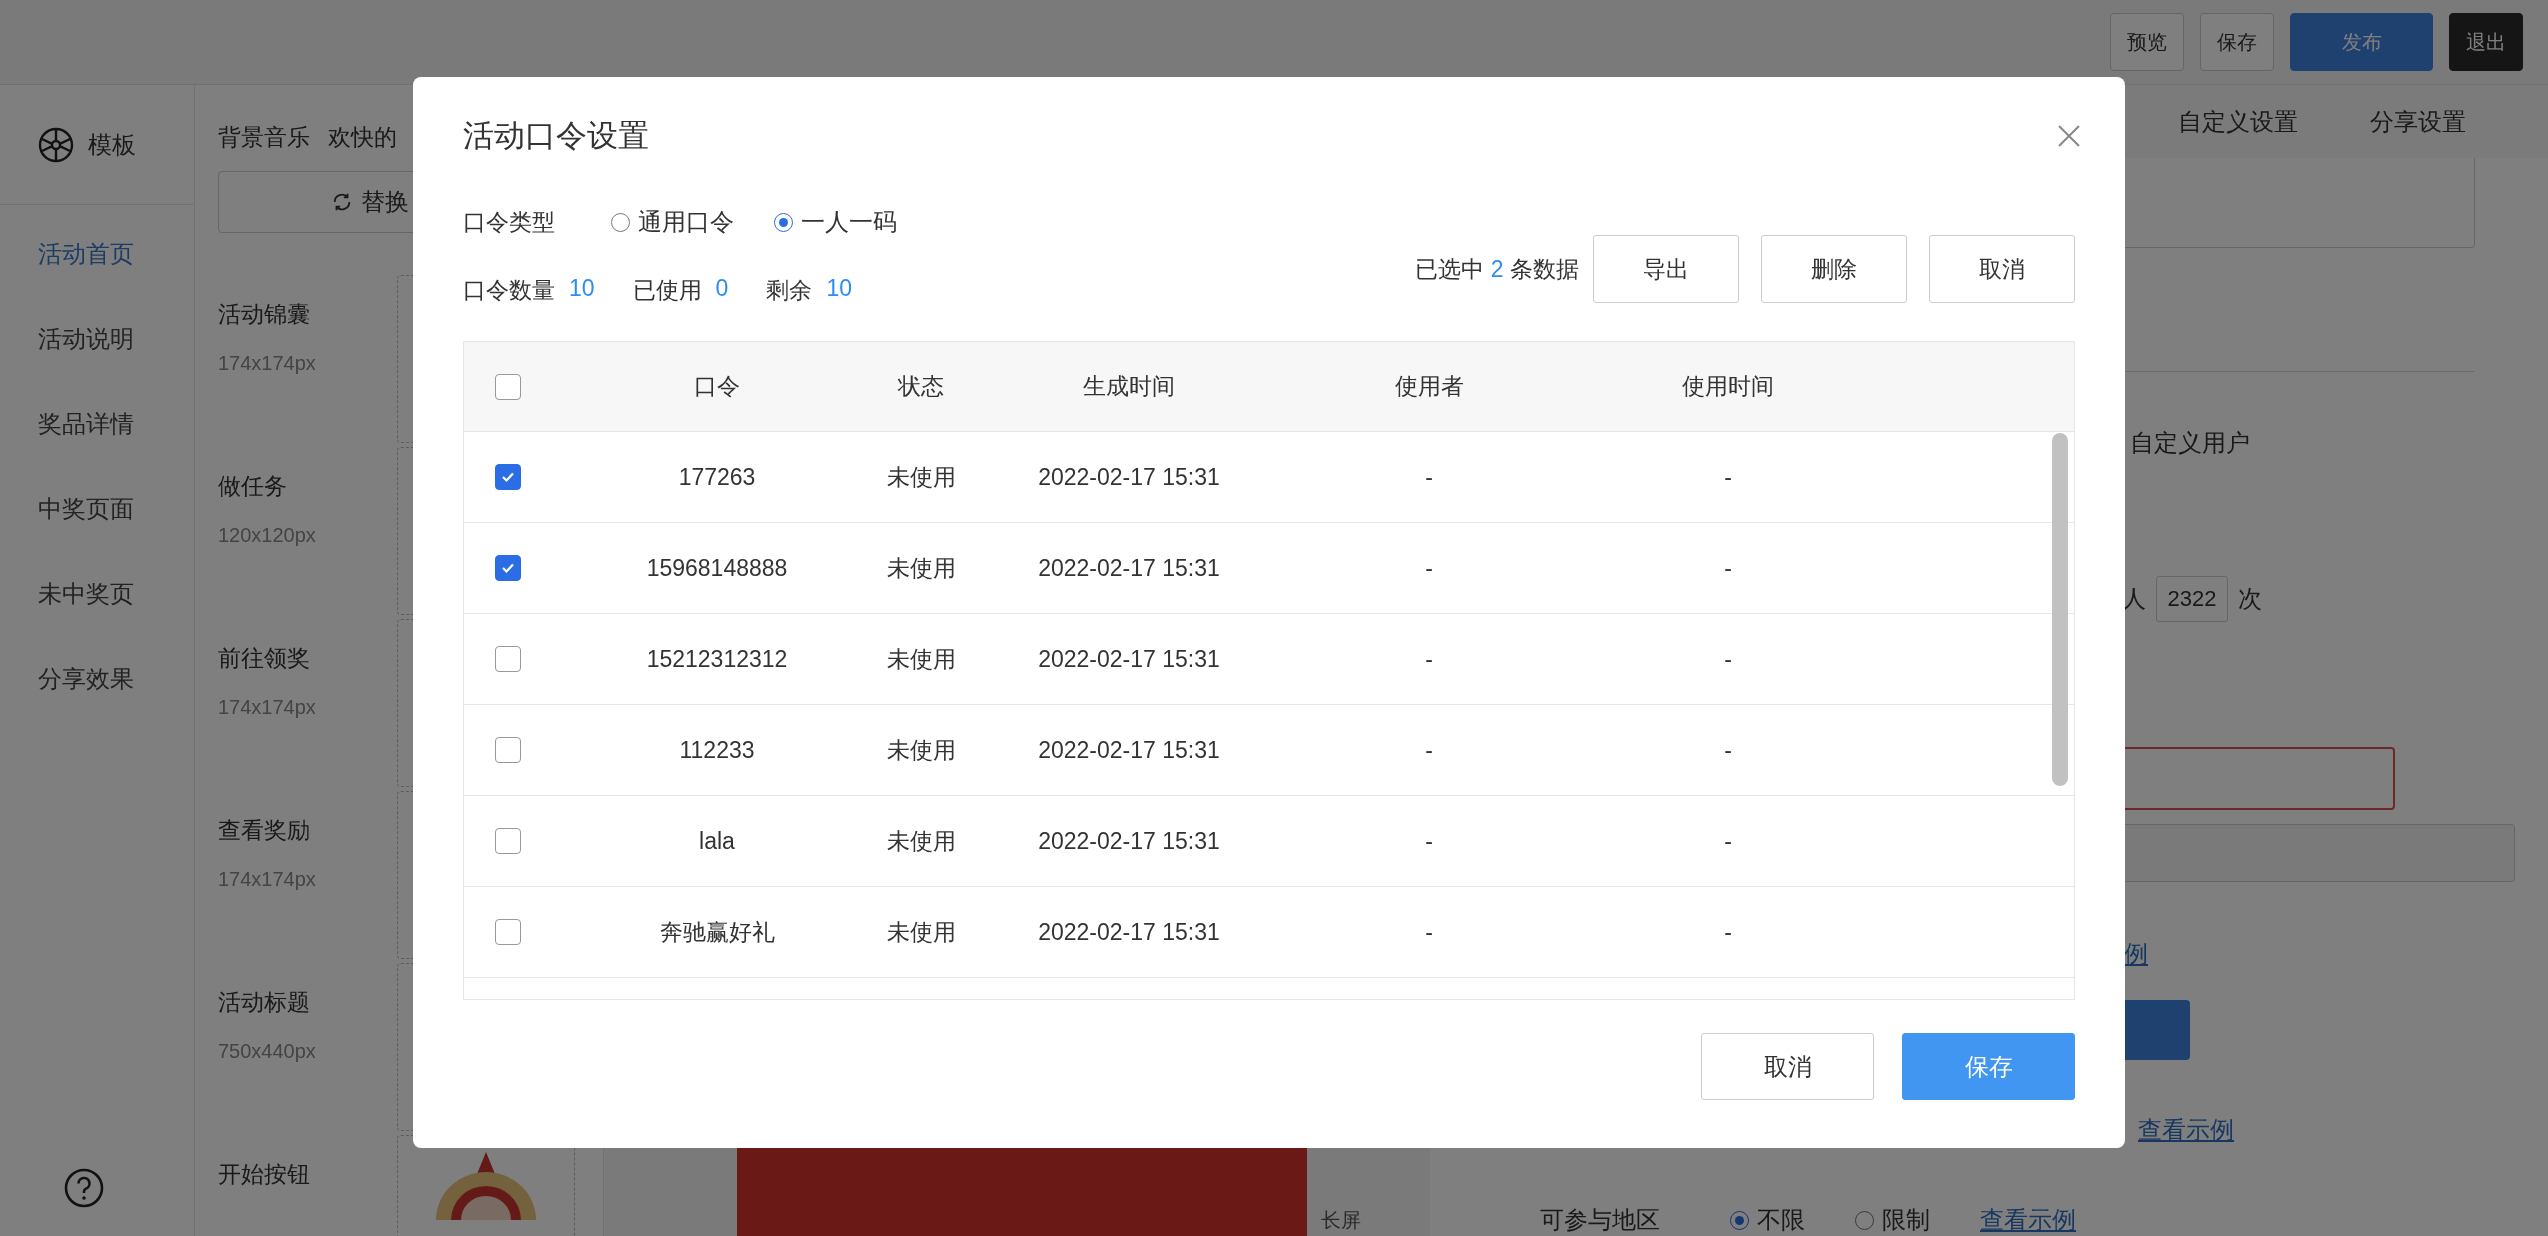 The image size is (2548, 1236). I want to click on radio-option: 通用口令, so click(672, 222).